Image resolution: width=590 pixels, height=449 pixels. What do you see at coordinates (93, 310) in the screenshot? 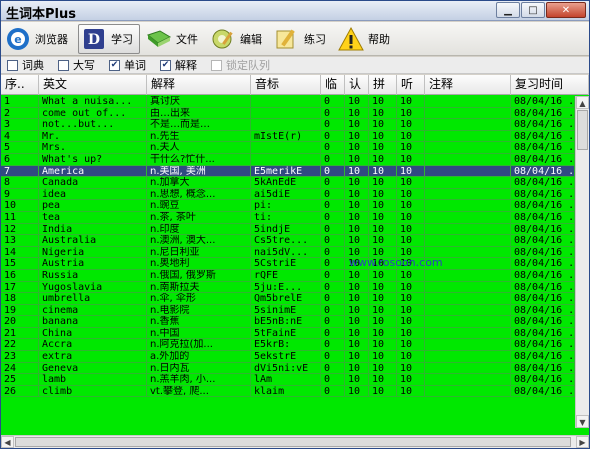
I see `table-cell: cinema` at bounding box center [93, 310].